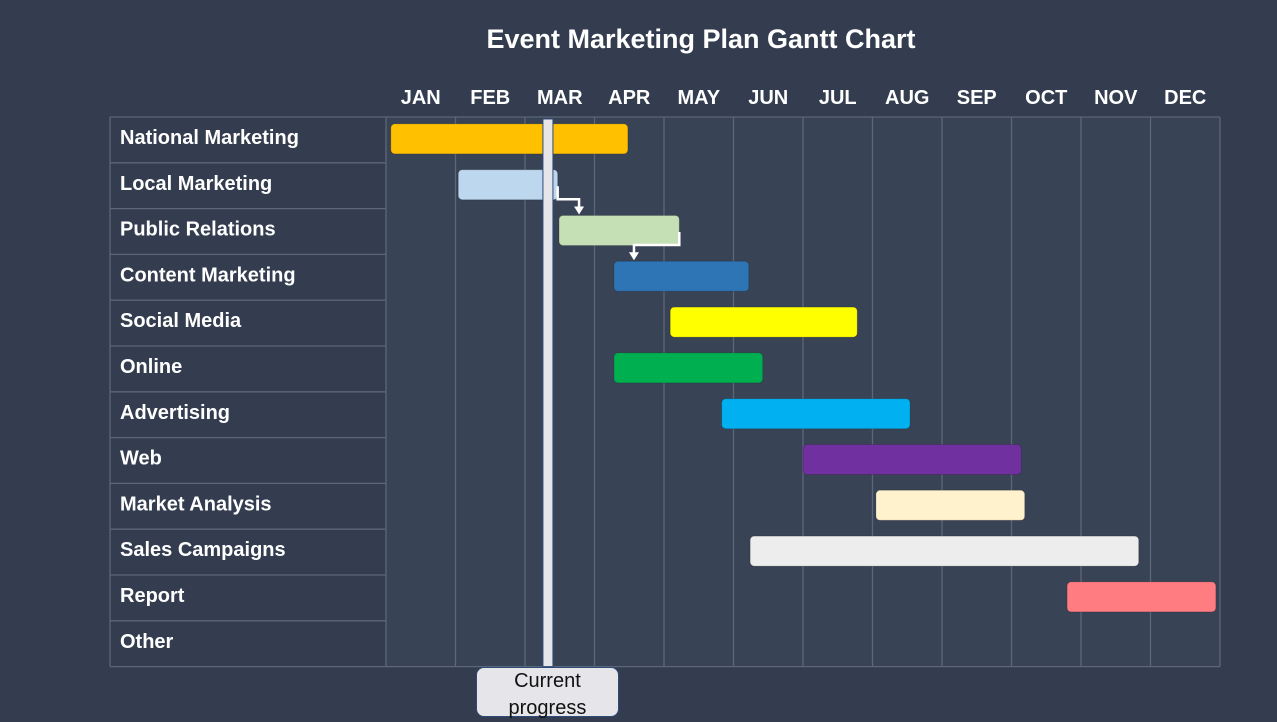 The width and height of the screenshot is (1277, 722). I want to click on month-label-sep: SEP, so click(977, 98).